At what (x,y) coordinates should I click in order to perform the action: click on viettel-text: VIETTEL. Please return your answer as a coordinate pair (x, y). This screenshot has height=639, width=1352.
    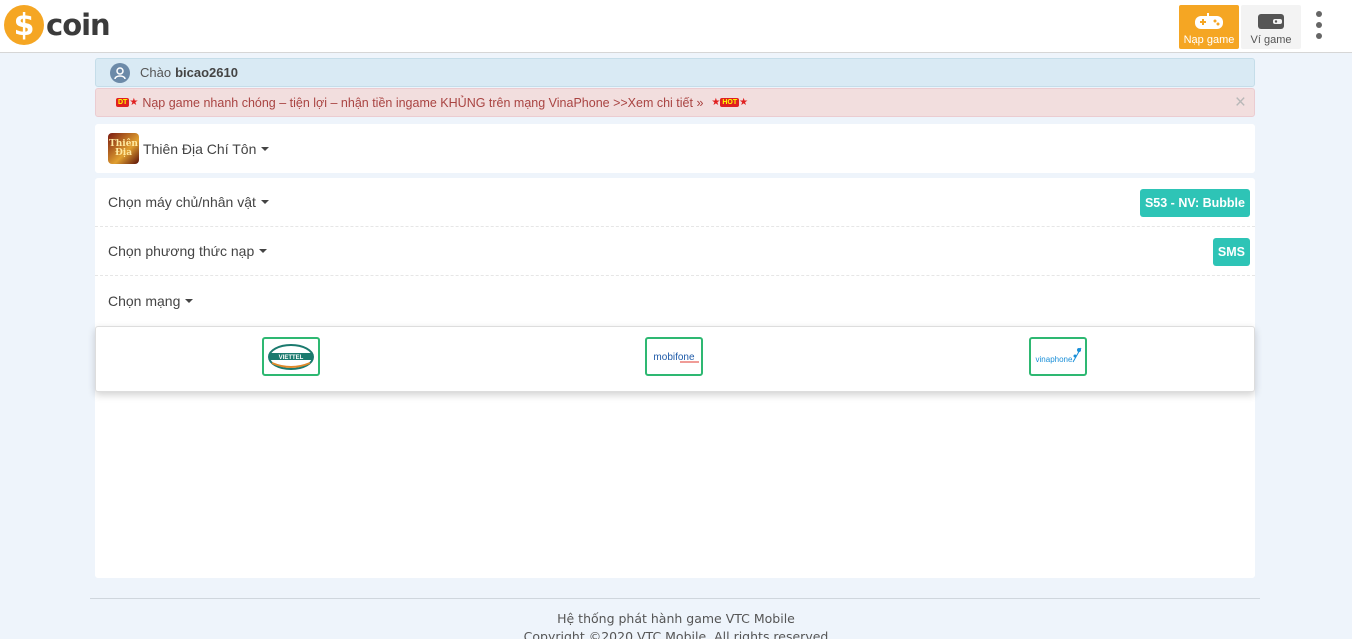
    Looking at the image, I should click on (291, 358).